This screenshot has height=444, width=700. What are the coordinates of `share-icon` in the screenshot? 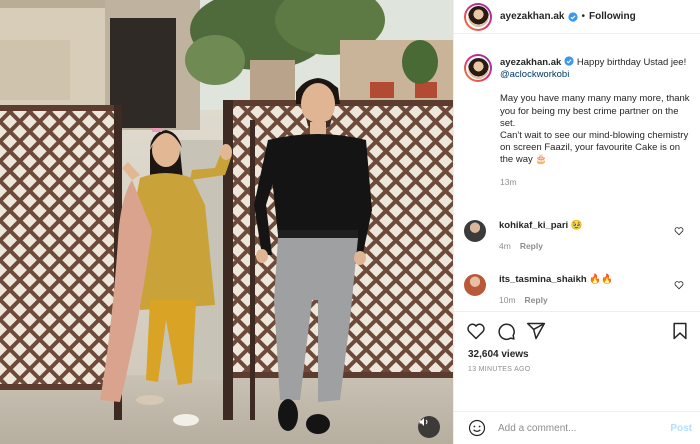 It's located at (536, 331).